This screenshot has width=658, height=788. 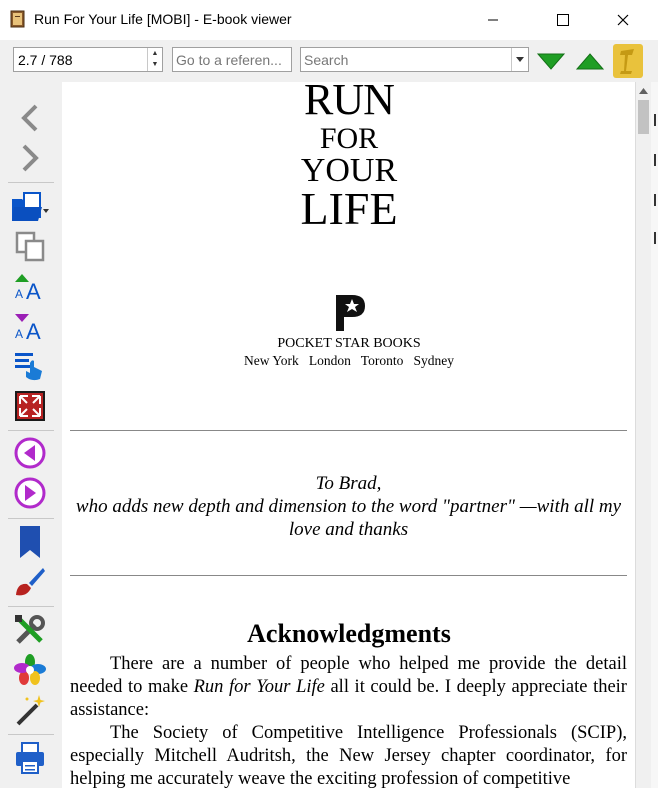 I want to click on spin-down-icon: ▼, so click(x=155, y=64).